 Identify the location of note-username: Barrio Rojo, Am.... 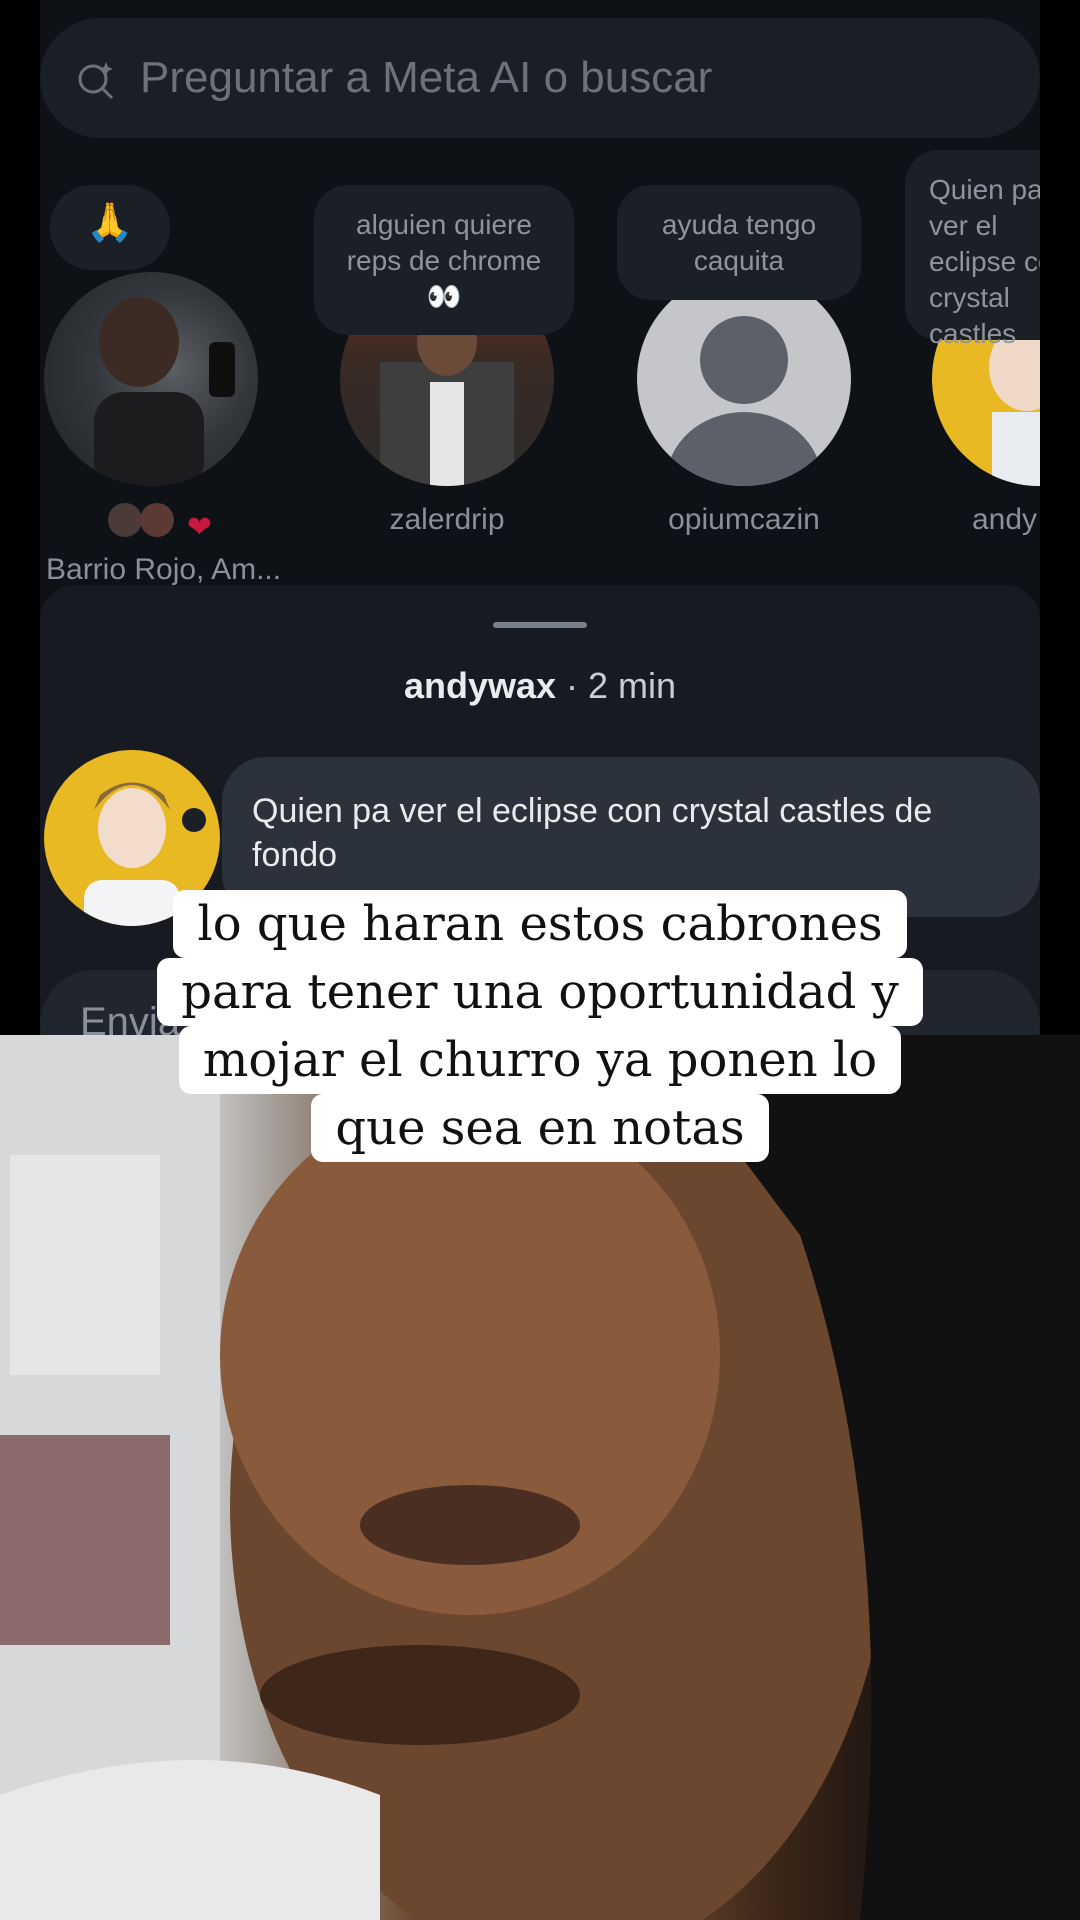
(164, 569).